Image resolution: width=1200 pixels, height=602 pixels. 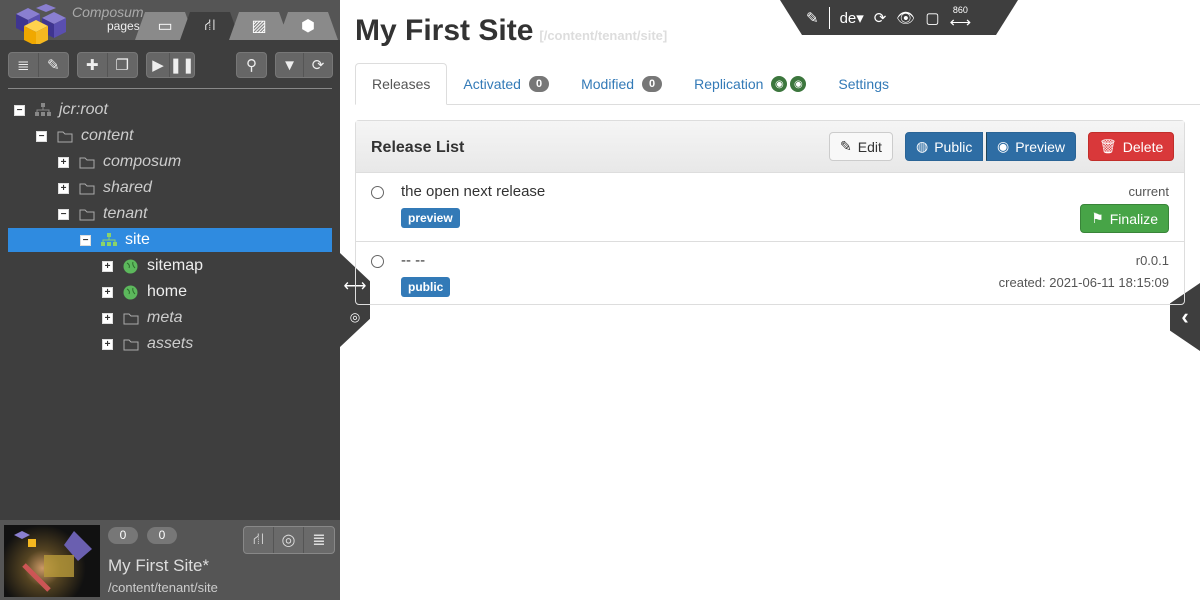 I want to click on tree-node-label: home, so click(x=167, y=291).